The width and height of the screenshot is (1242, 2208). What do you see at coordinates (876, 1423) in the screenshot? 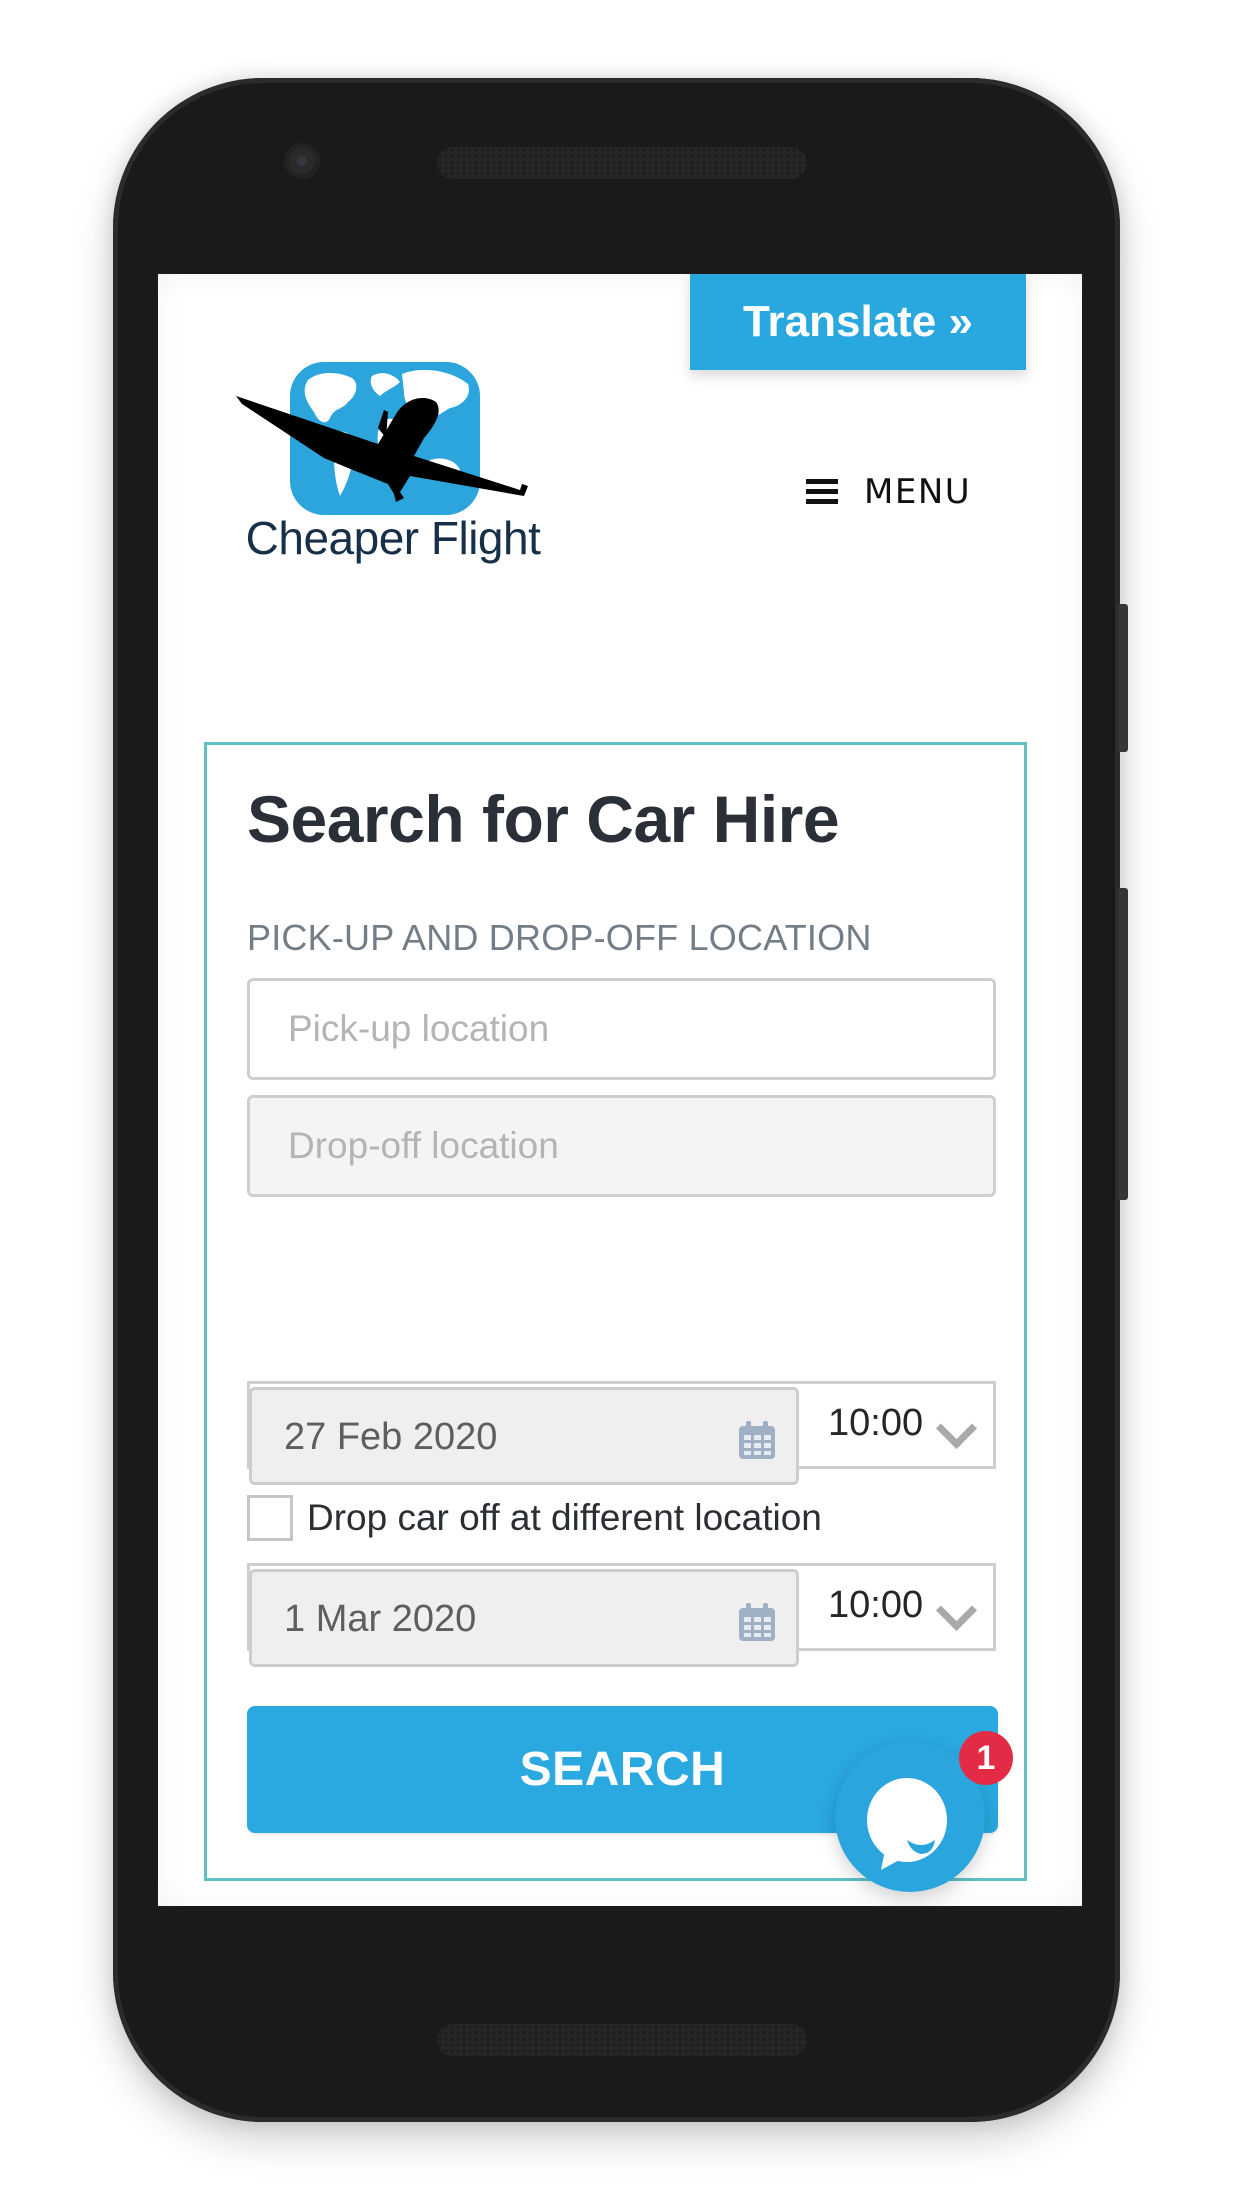
I see `pickup-time-value: 10:00` at bounding box center [876, 1423].